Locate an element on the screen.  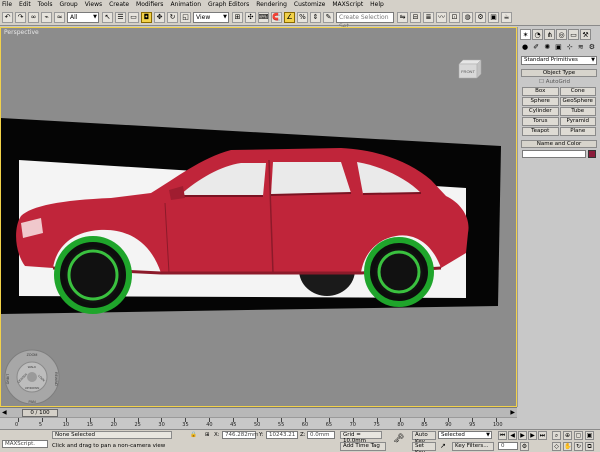
absolute-mode-icon: ⊞ is located at coordinates (207, 435).